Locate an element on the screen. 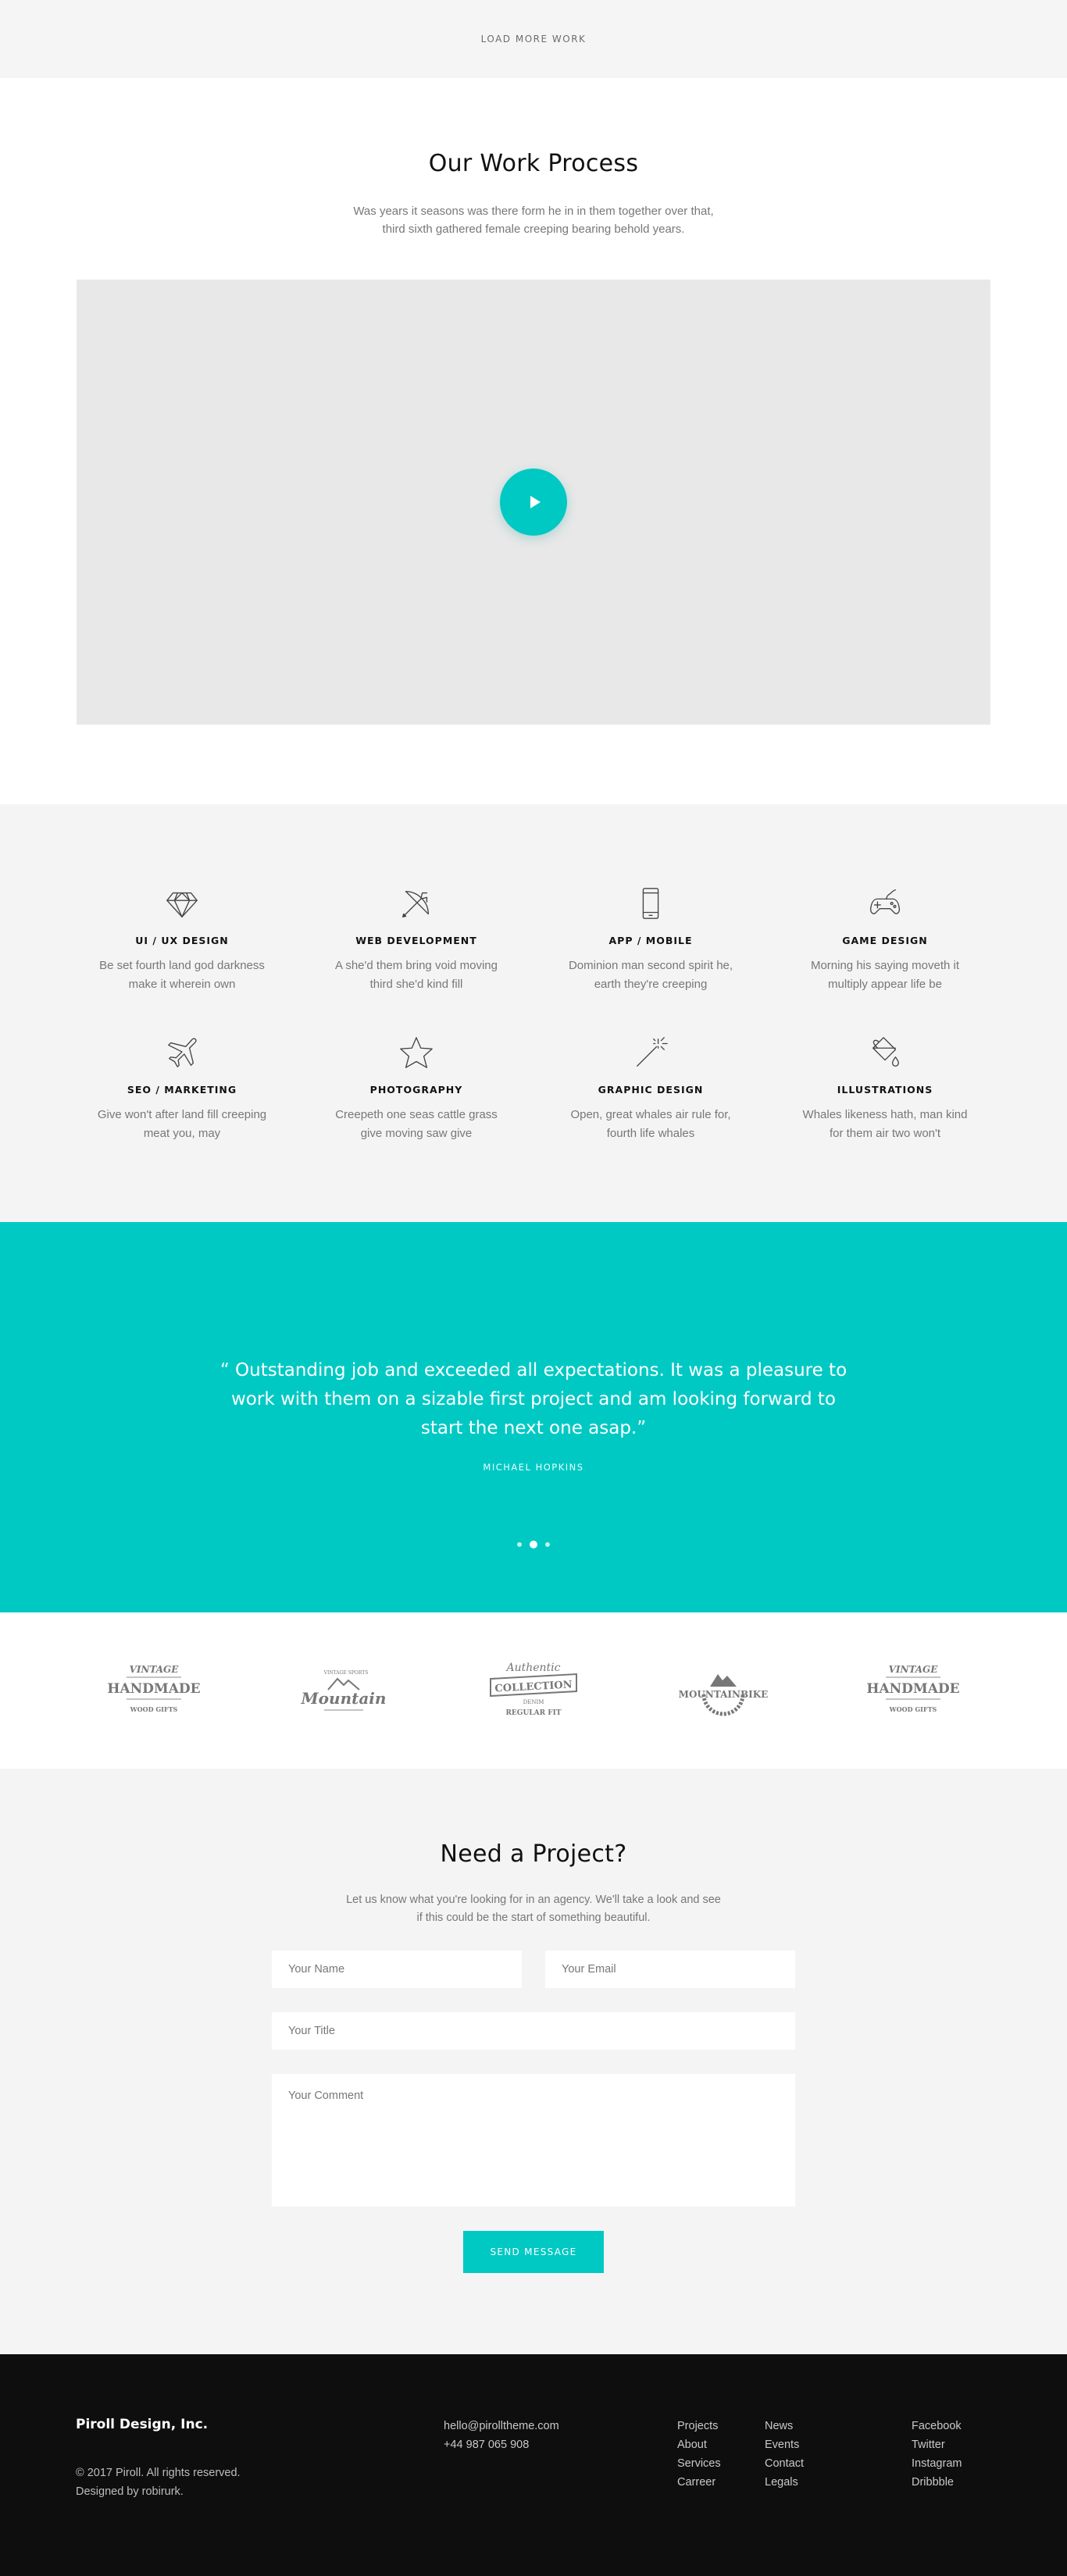  svg-text: Mountain is located at coordinates (344, 1698).